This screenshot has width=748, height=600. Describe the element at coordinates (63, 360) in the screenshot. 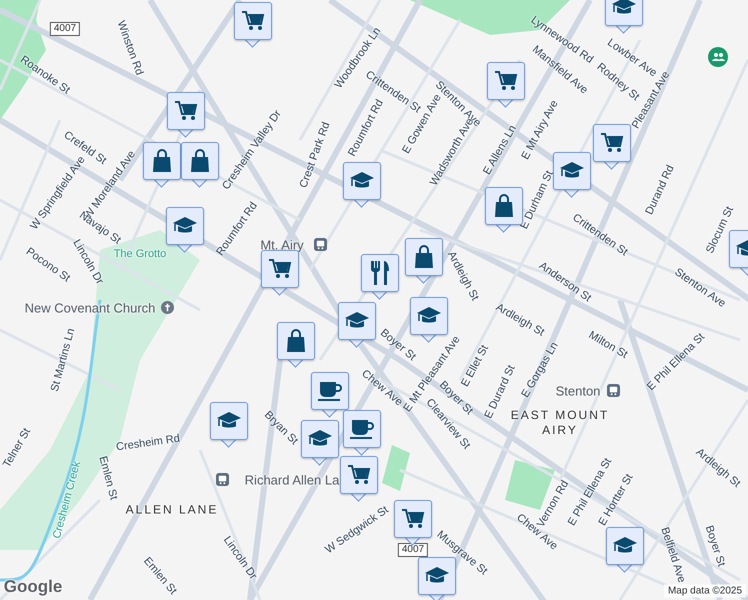

I see `street-label: St Martins Ln` at that location.